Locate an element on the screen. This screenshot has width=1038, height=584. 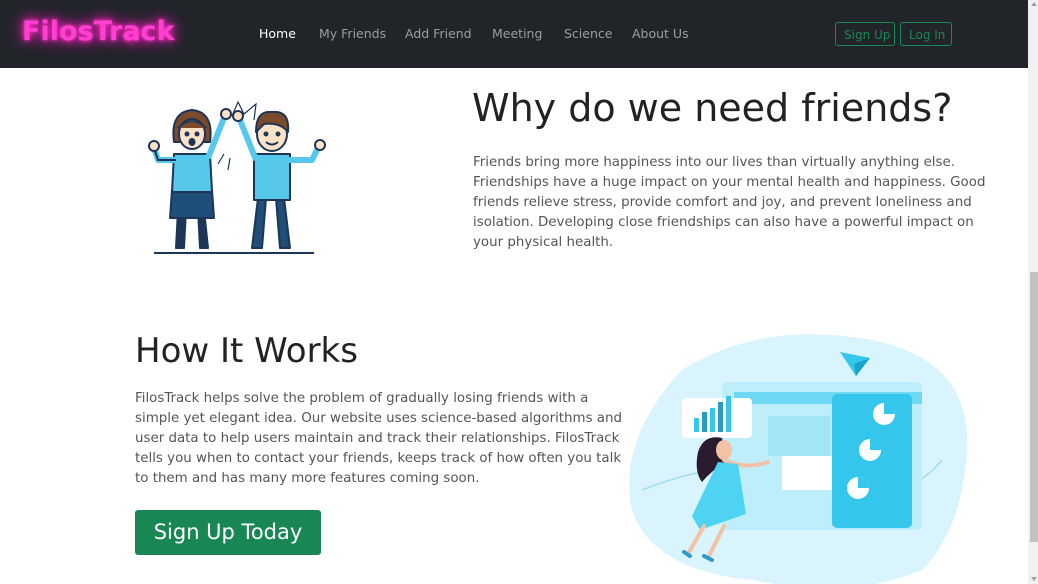
how-it-works-heading: How It Works is located at coordinates (246, 351).